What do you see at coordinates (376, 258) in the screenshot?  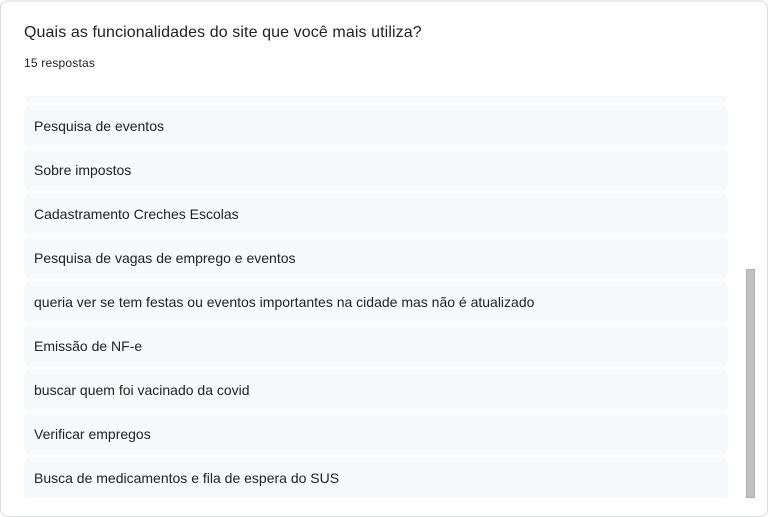 I see `response-item: Pesquisa de vagas de emprego e eventos` at bounding box center [376, 258].